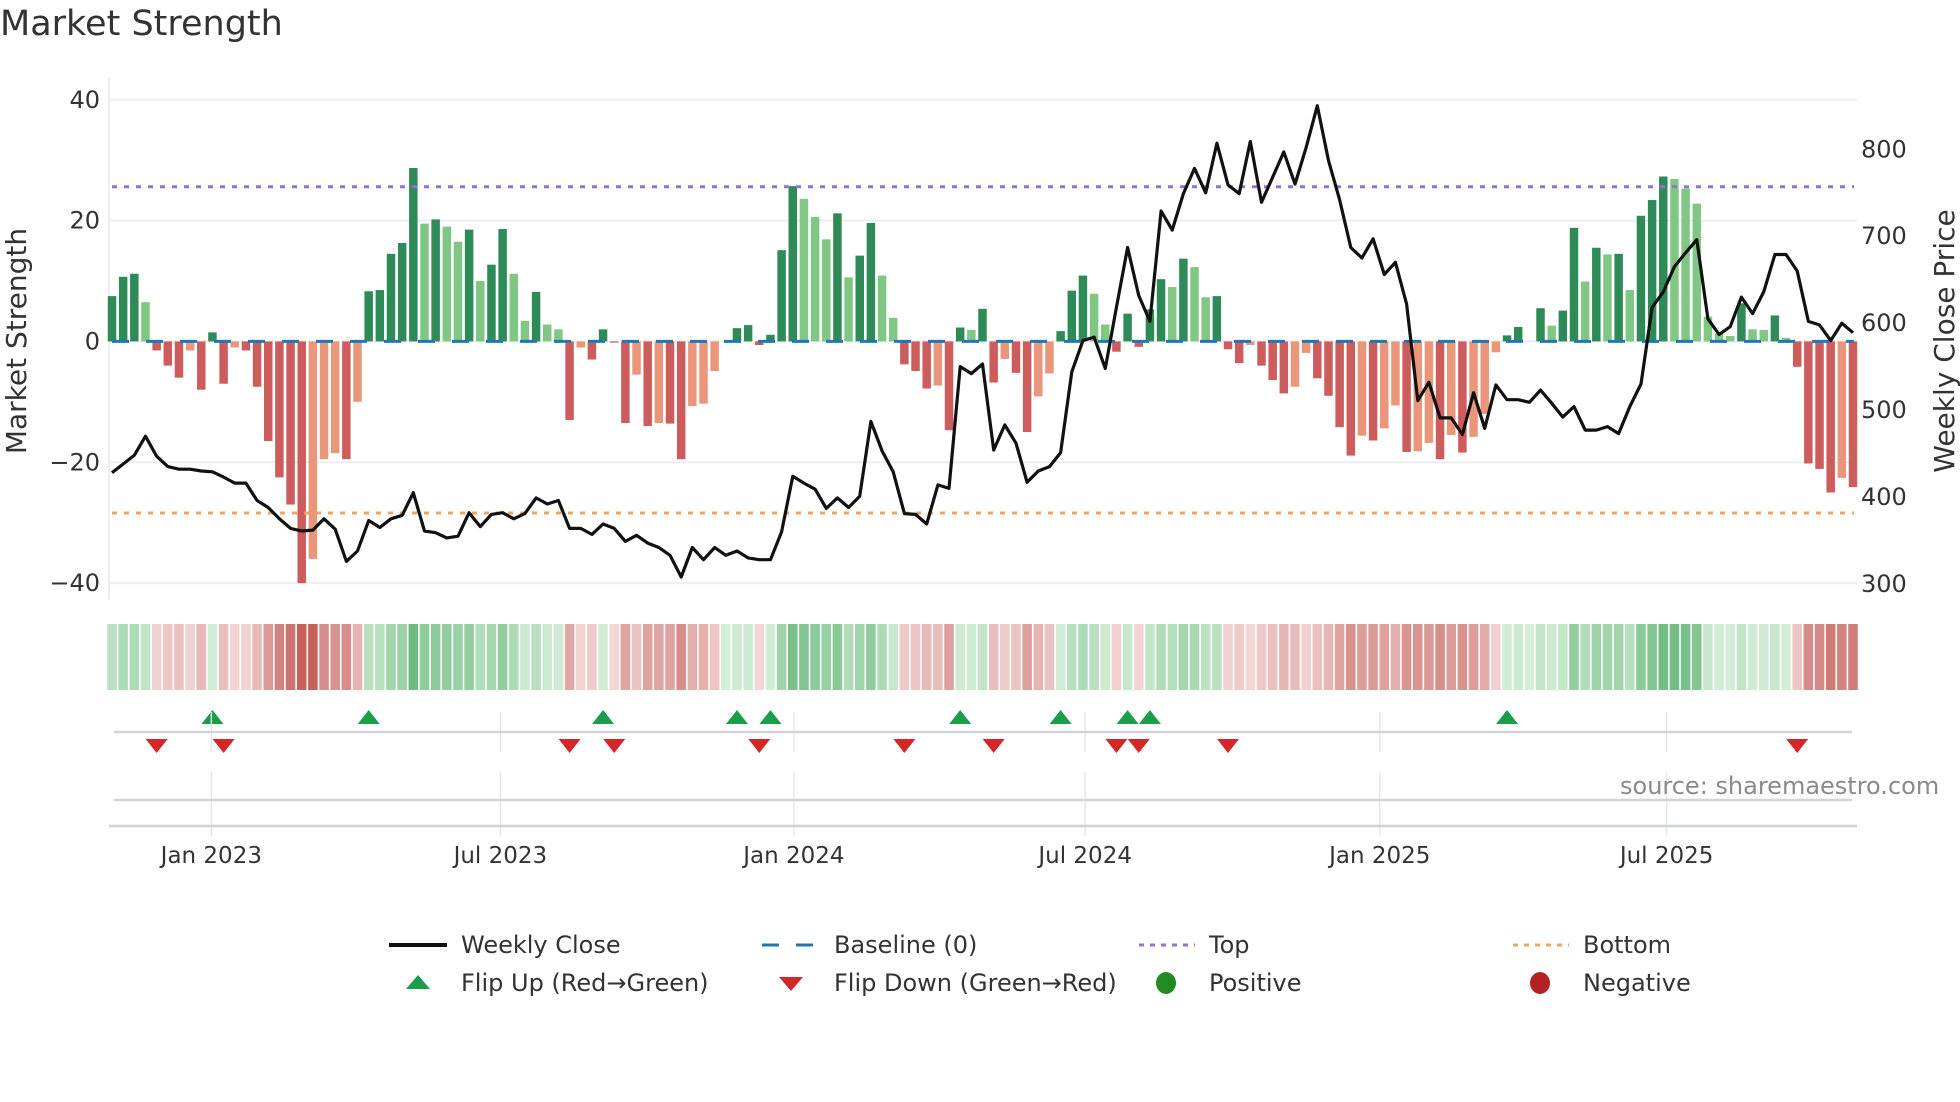 The height and width of the screenshot is (1102, 1960). What do you see at coordinates (500, 856) in the screenshot?
I see `x-tick-label: Jul 2023` at bounding box center [500, 856].